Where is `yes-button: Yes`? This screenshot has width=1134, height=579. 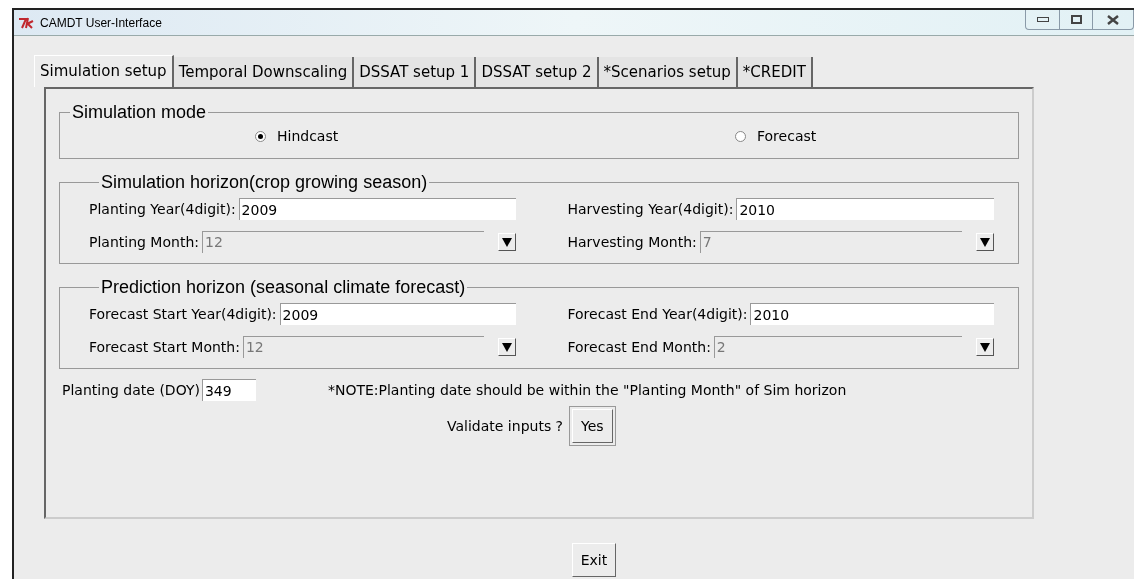 yes-button: Yes is located at coordinates (592, 426).